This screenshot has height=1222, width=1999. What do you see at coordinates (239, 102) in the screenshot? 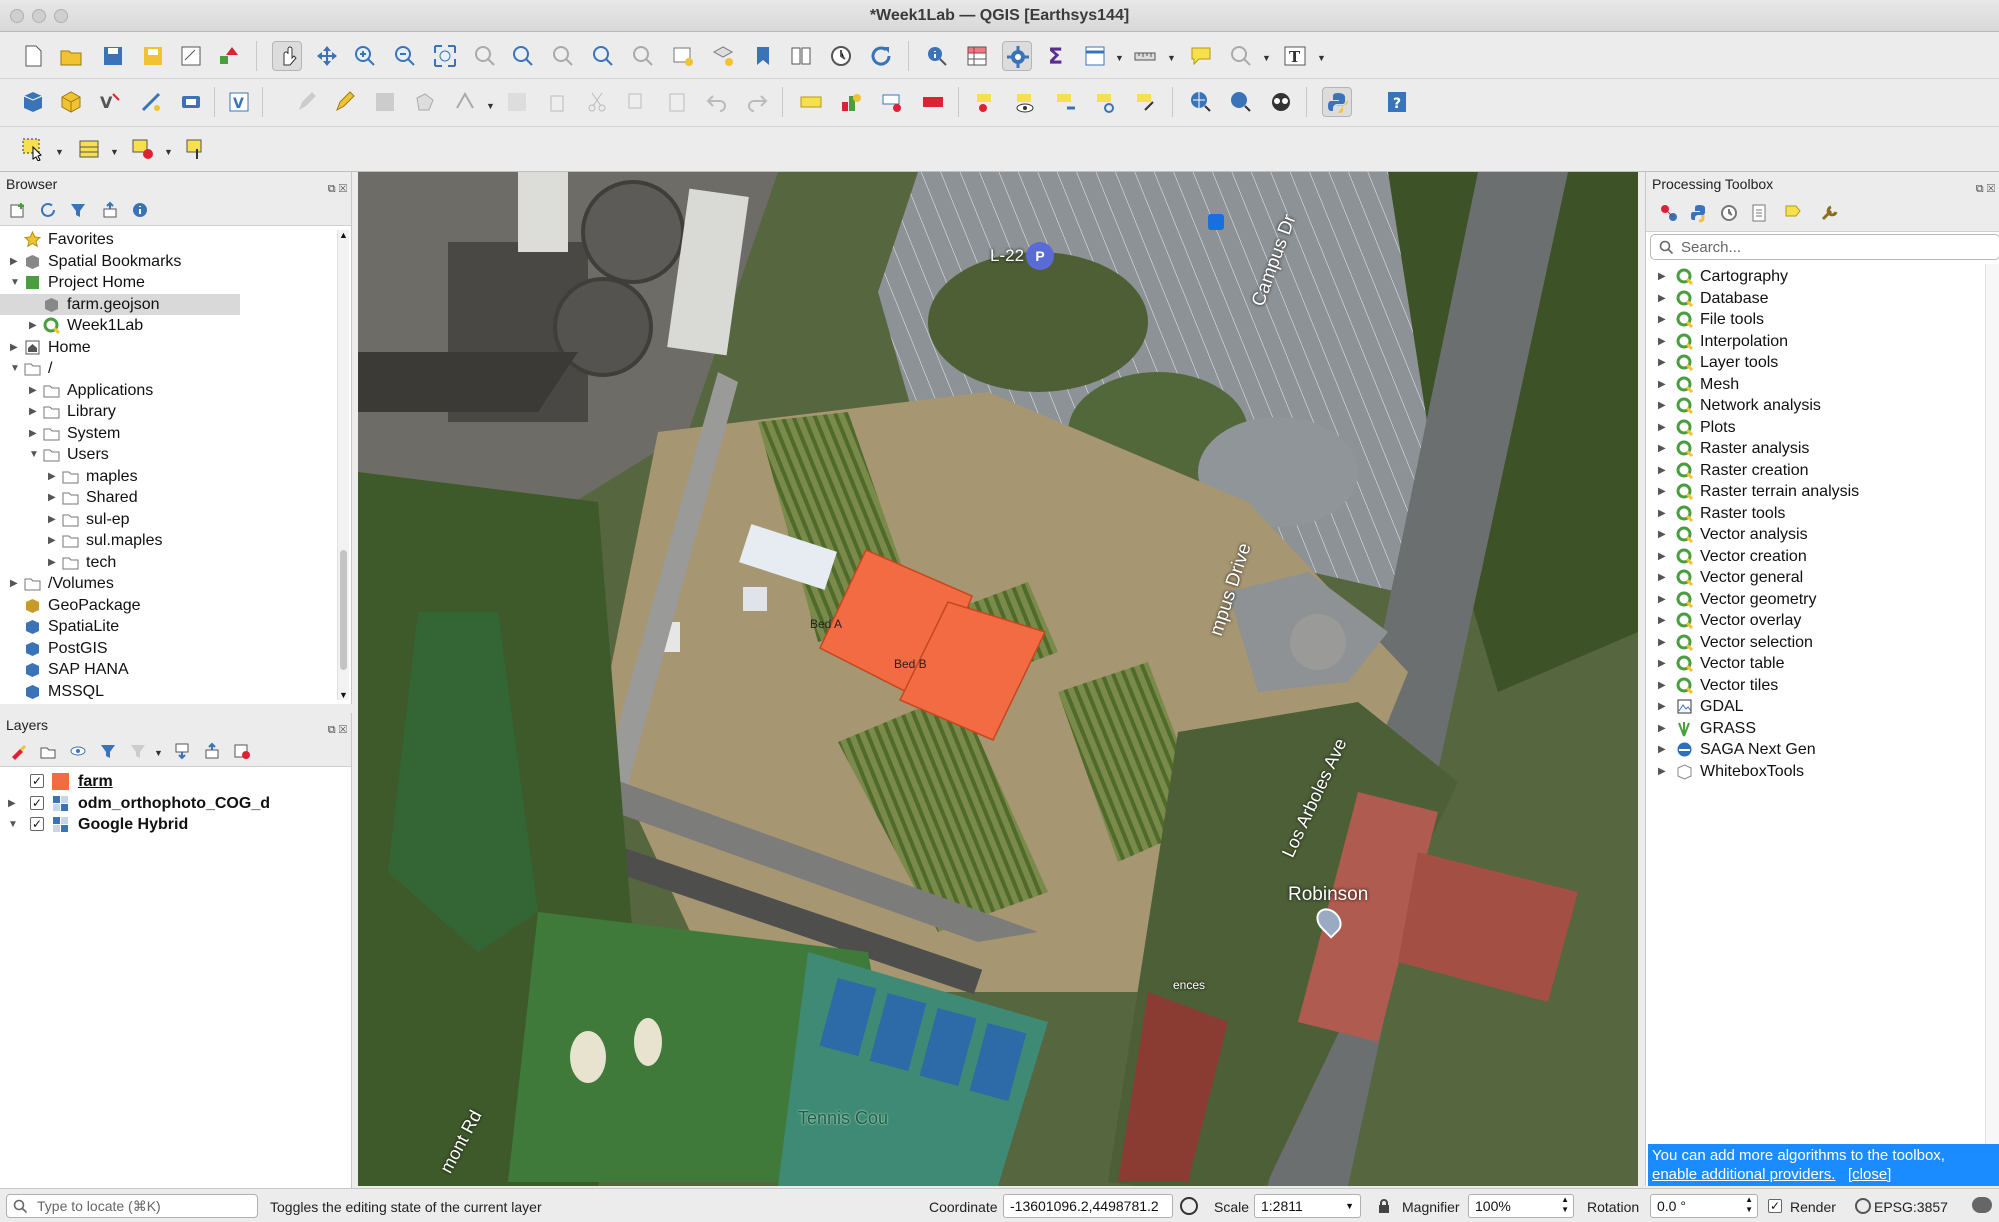
I see `digitizing-toggle-icon: V` at bounding box center [239, 102].